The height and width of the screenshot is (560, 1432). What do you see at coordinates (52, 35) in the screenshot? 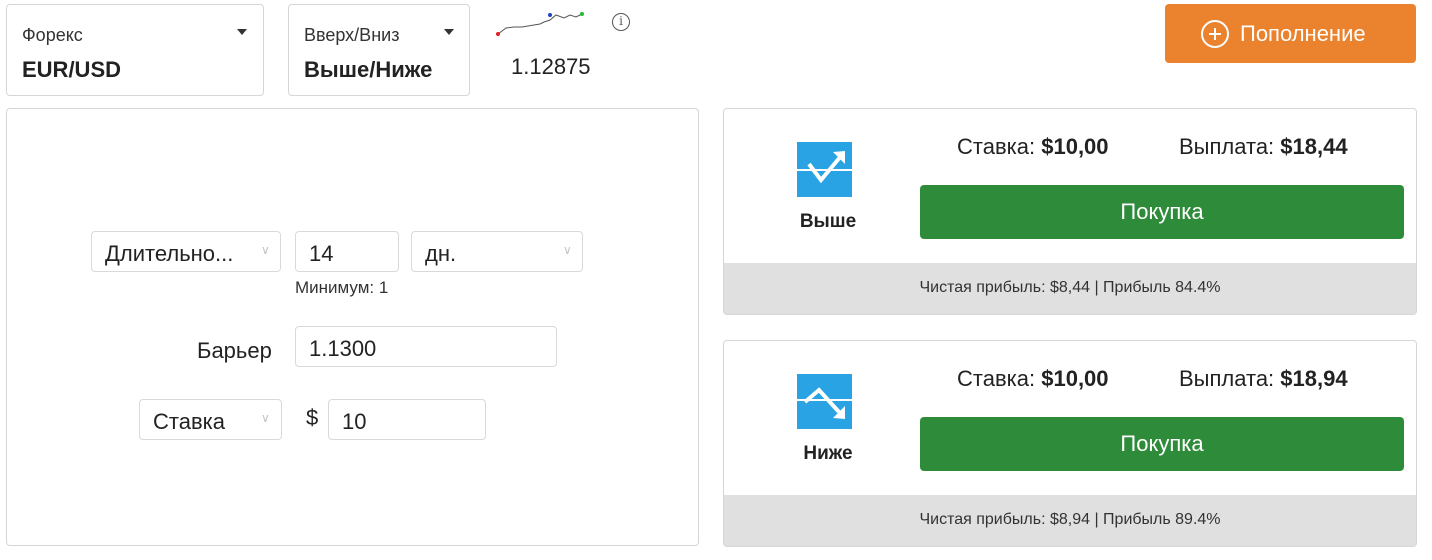
I see `market-category-label: Форекс` at bounding box center [52, 35].